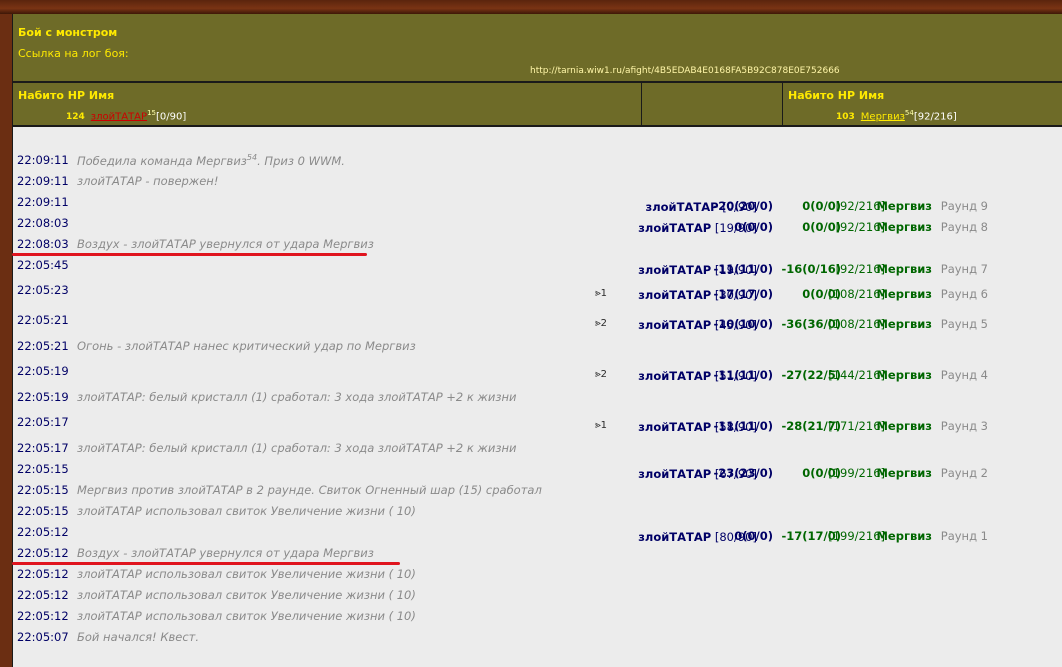  Describe the element at coordinates (600, 293) in the screenshot. I see `combo-icon: ⪢1` at that location.